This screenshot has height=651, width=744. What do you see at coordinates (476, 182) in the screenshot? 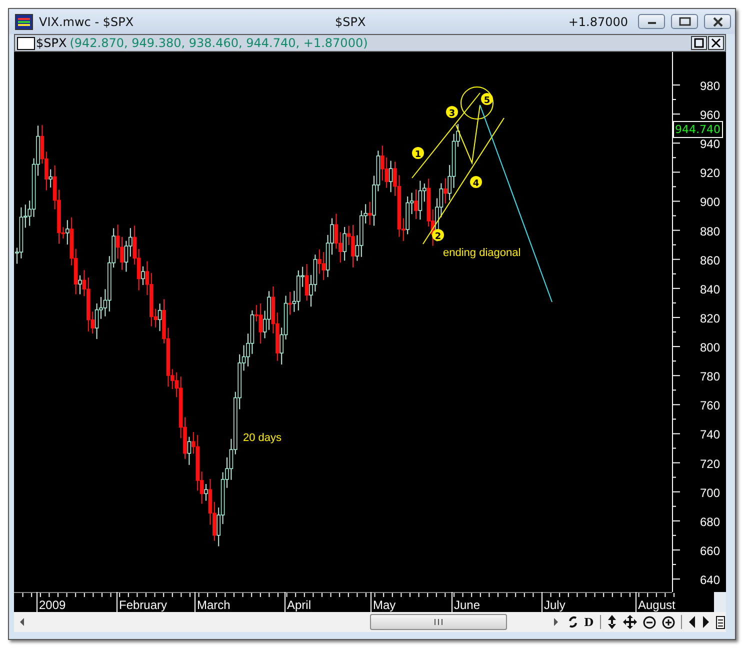
I see `wave-label: 4` at bounding box center [476, 182].